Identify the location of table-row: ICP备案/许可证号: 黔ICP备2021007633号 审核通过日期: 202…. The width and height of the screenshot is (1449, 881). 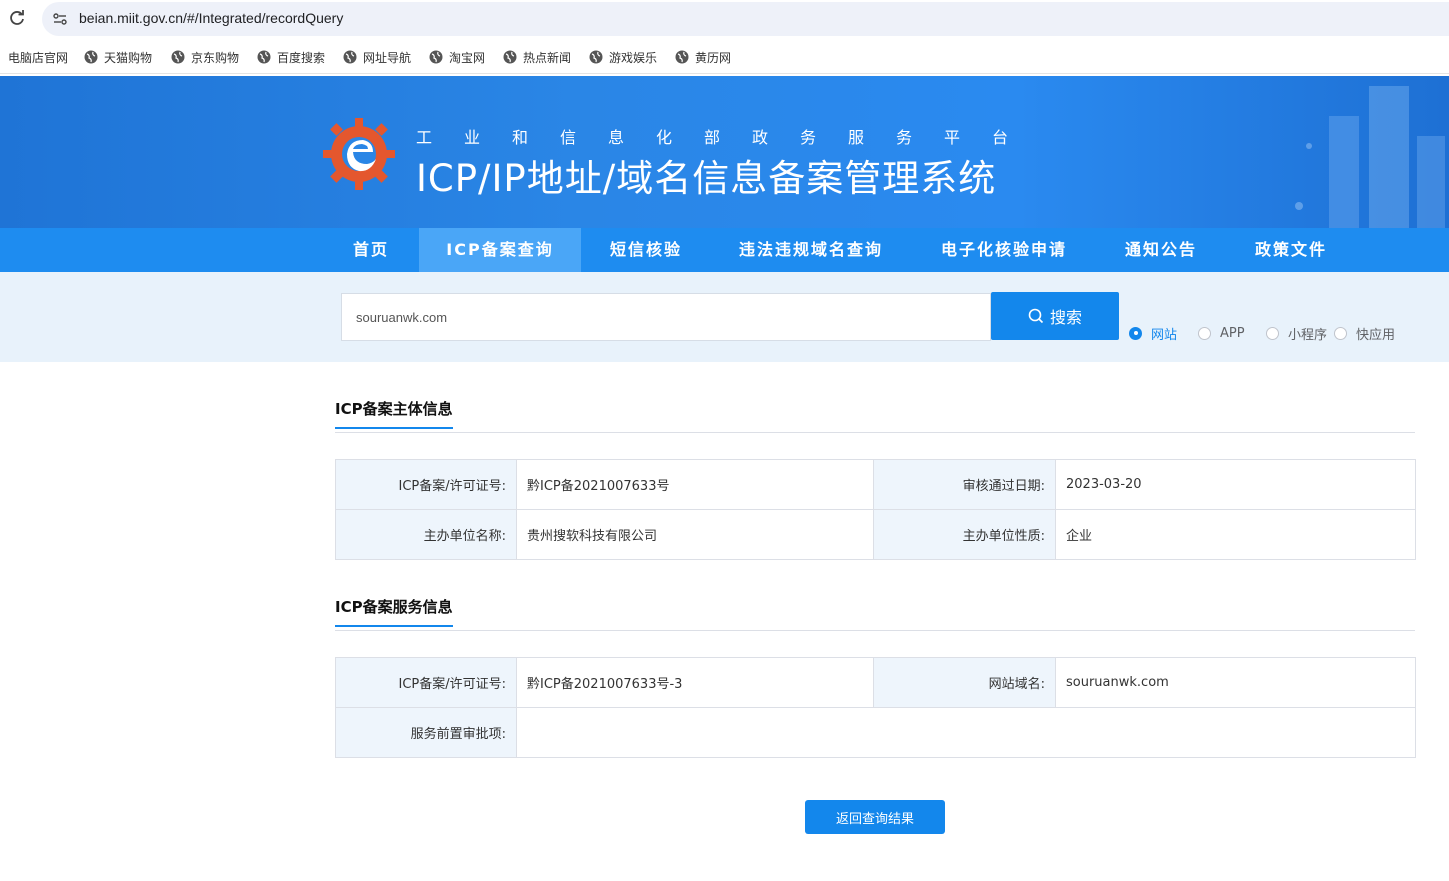
(875, 484).